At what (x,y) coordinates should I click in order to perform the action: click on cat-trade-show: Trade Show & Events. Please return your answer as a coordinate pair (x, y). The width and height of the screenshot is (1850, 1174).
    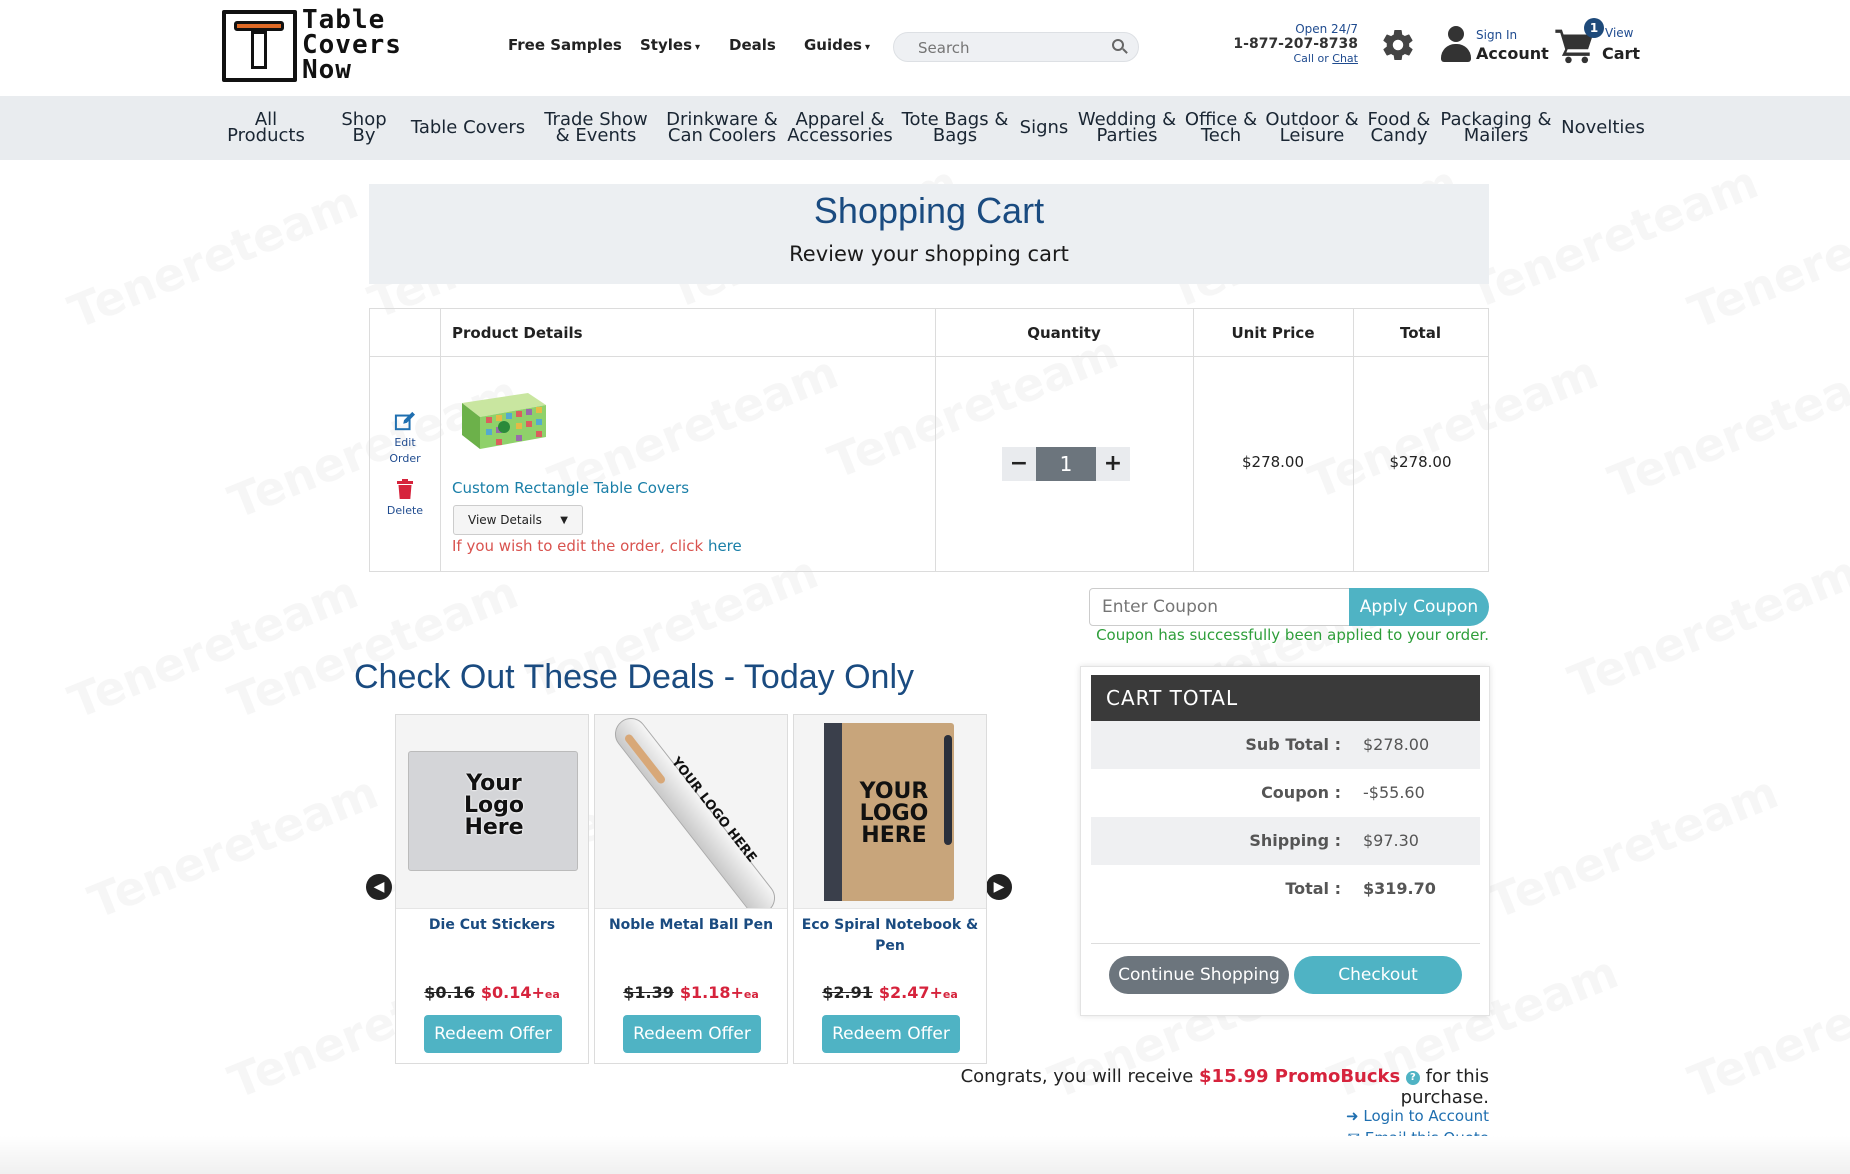
    Looking at the image, I should click on (596, 128).